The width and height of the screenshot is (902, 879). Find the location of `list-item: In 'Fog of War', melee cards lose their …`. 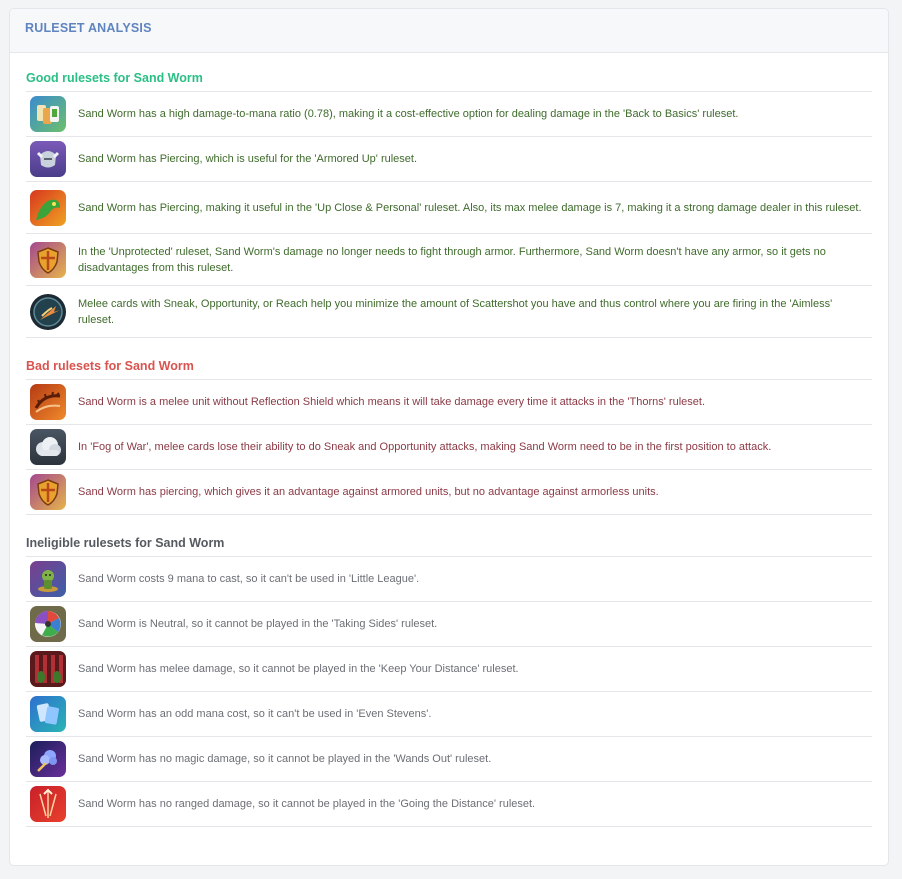

list-item: In 'Fog of War', melee cards lose their … is located at coordinates (449, 447).